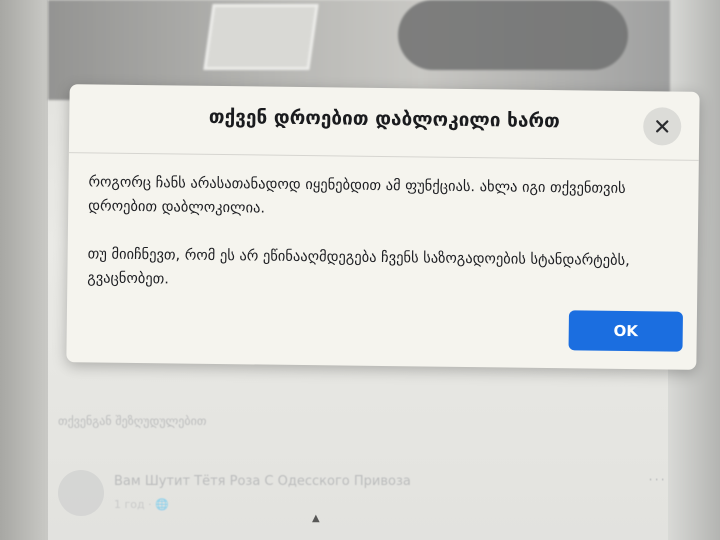 The height and width of the screenshot is (540, 720). I want to click on dialog-title: თქვენ დროებით დაბლოკილი ხართ, so click(384, 119).